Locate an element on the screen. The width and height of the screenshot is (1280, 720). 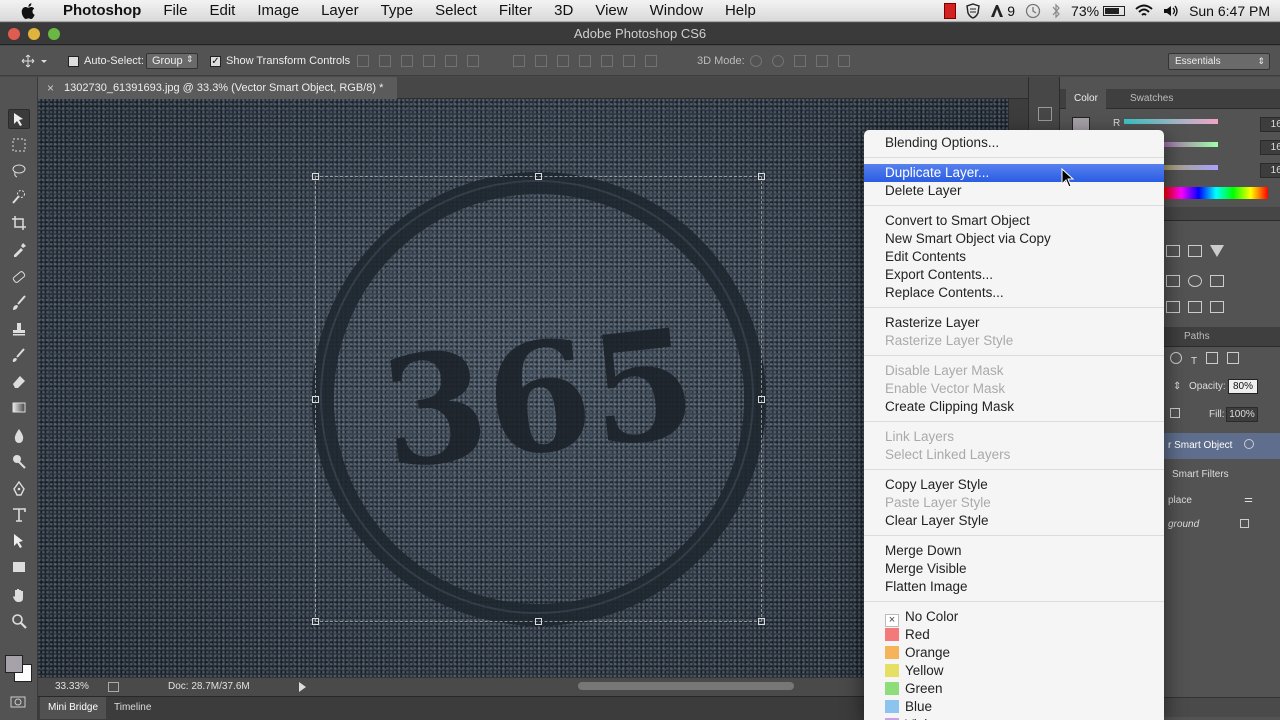
shield-icon is located at coordinates (973, 11).